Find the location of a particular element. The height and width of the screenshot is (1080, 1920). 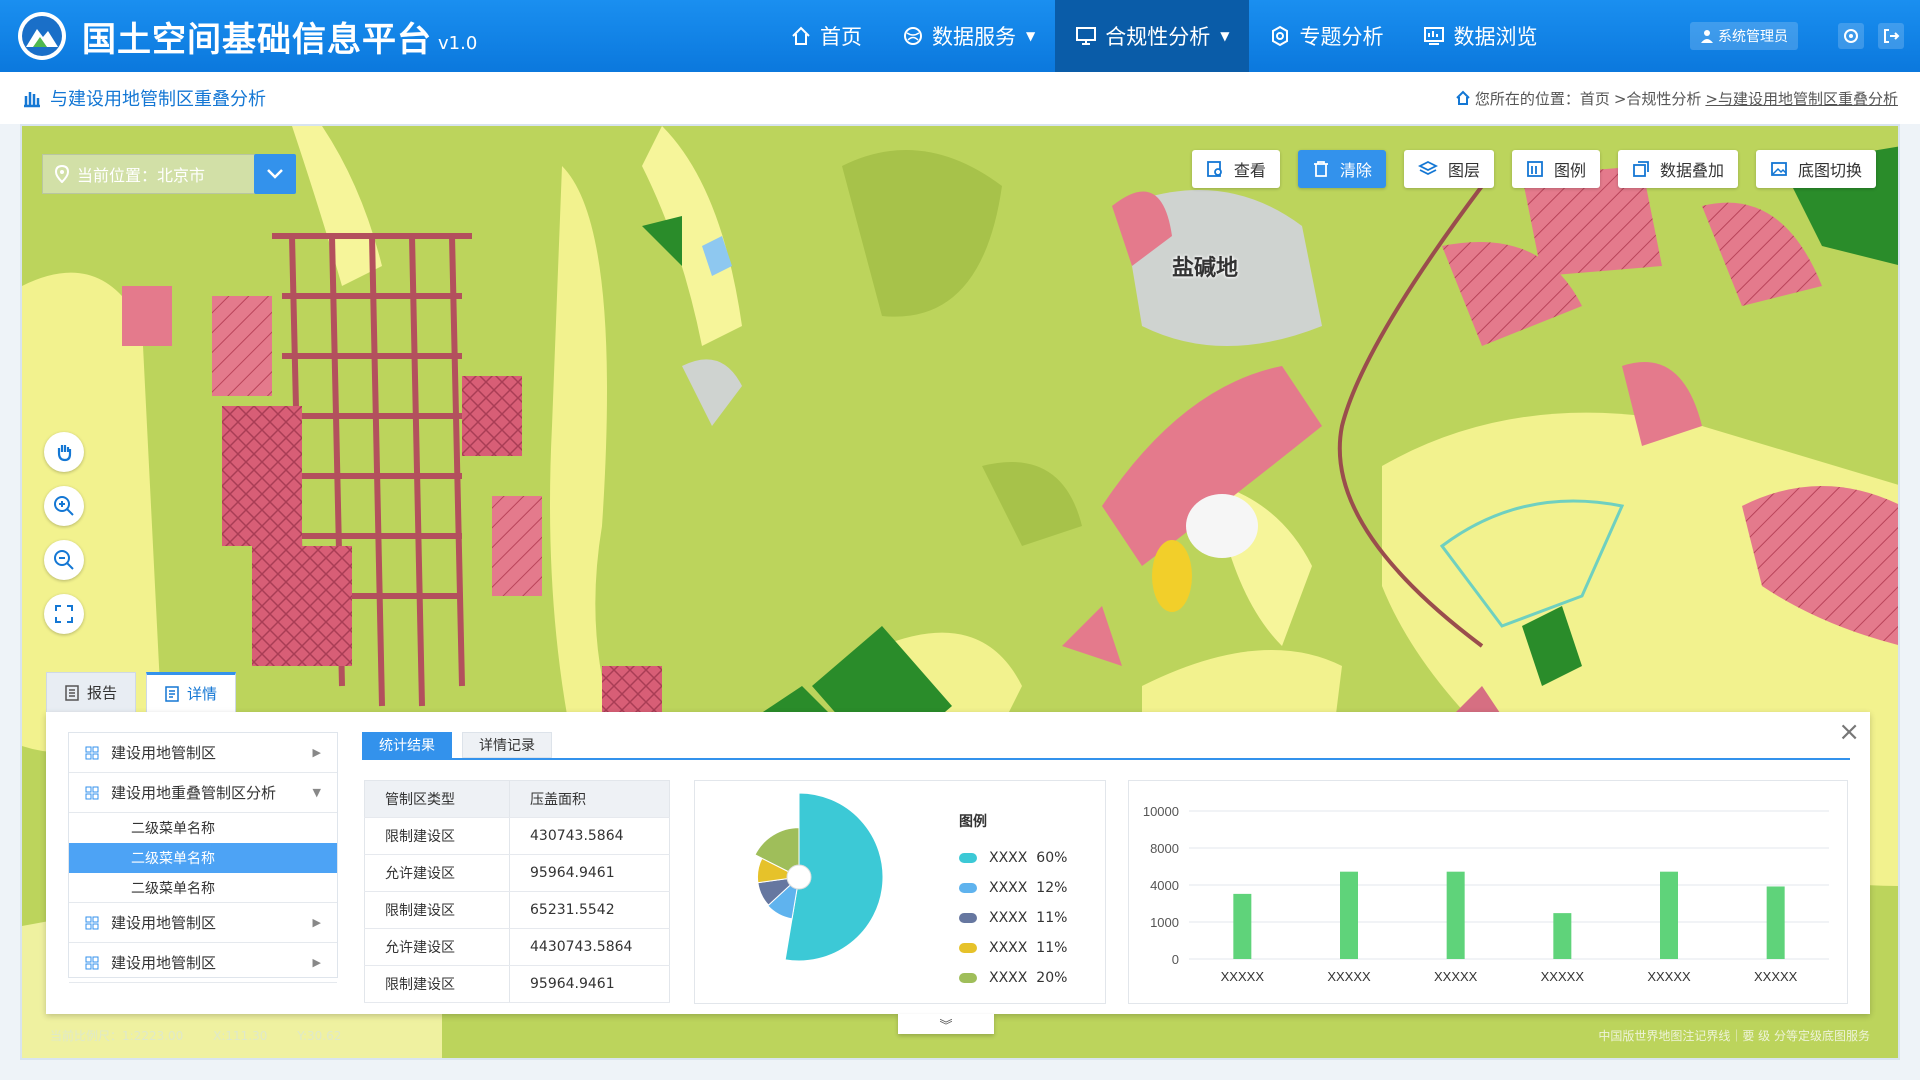

pie-center is located at coordinates (799, 877).